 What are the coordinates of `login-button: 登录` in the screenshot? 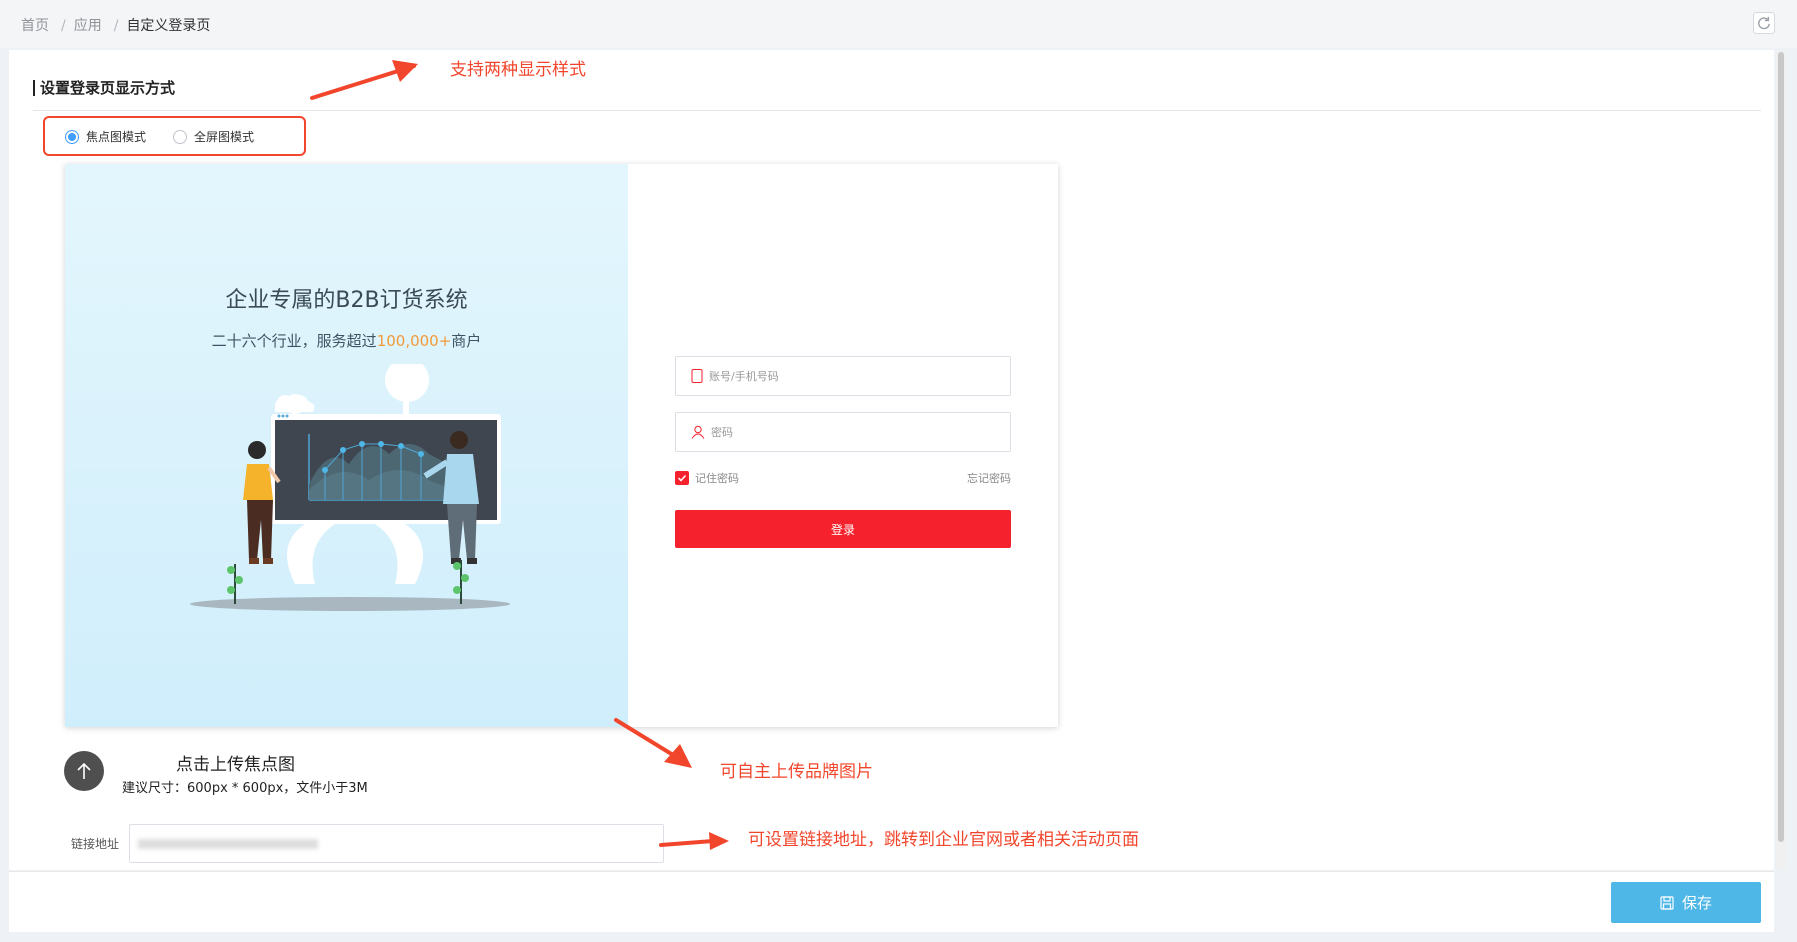 It's located at (843, 529).